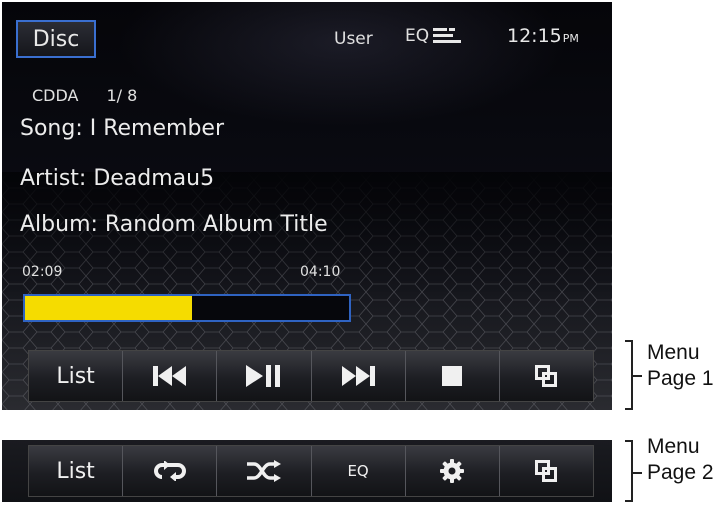 This screenshot has width=726, height=512. Describe the element at coordinates (570, 38) in the screenshot. I see `clock-ampm: PM` at that location.